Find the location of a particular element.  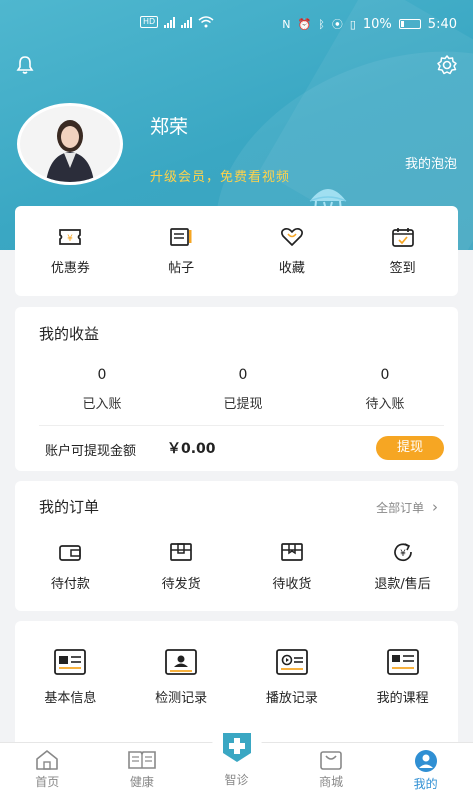

refund-icon: ¥ is located at coordinates (402, 552).